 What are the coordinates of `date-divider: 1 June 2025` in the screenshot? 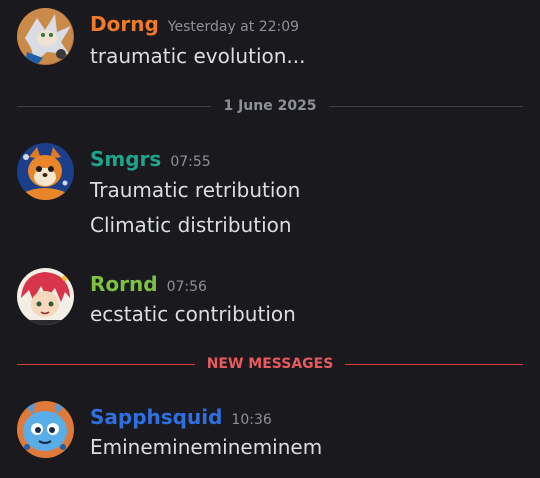 It's located at (270, 106).